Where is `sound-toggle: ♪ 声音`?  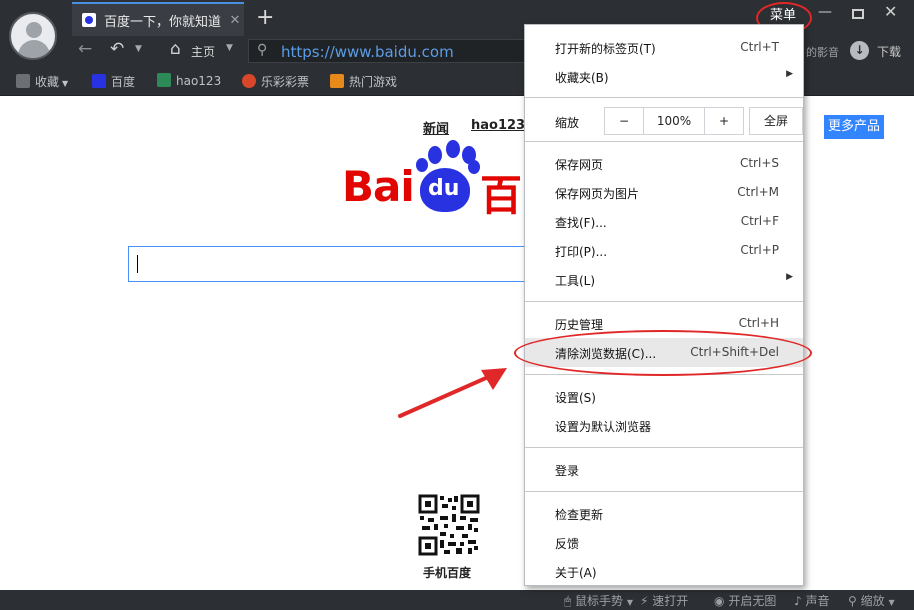 sound-toggle: ♪ 声音 is located at coordinates (812, 600).